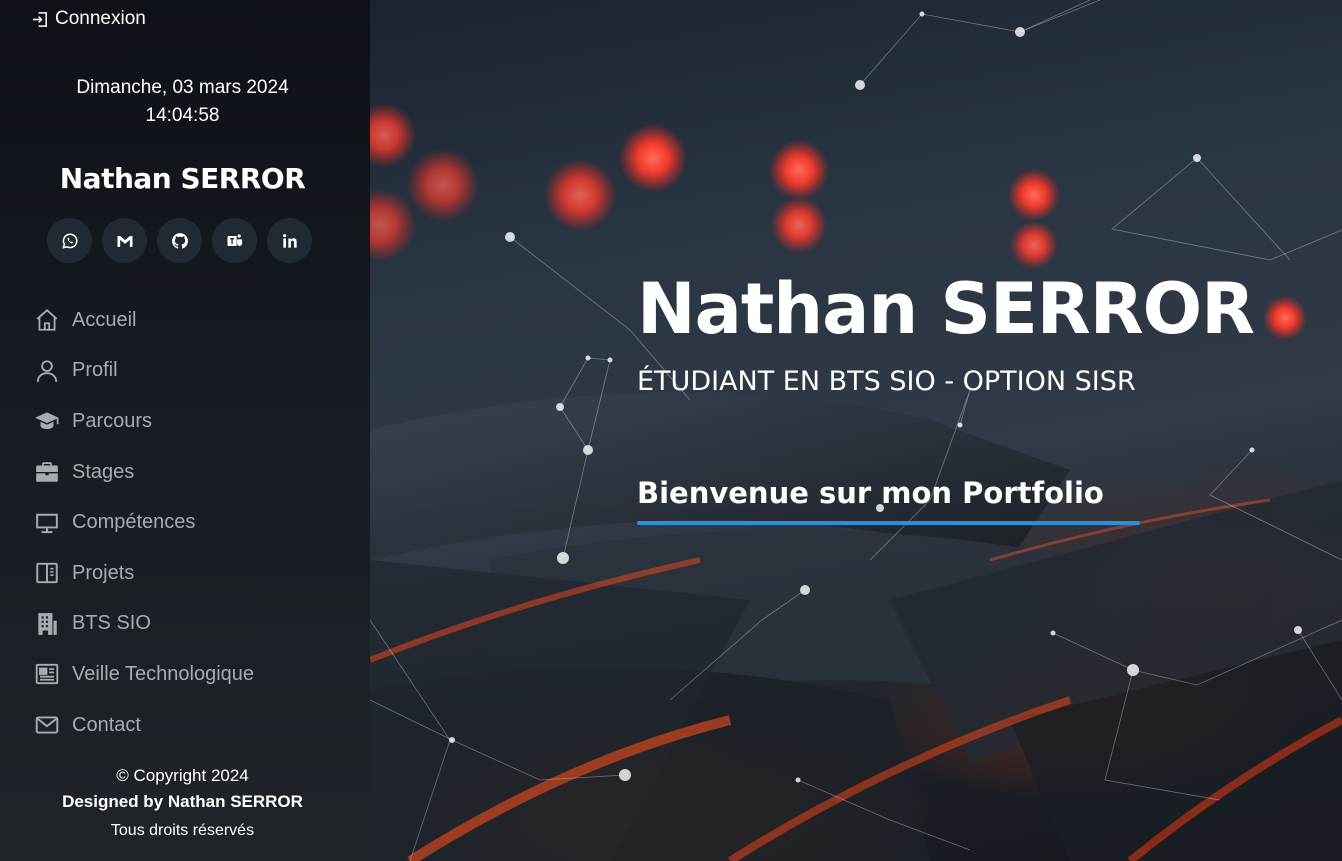 The width and height of the screenshot is (1342, 861). Describe the element at coordinates (143, 573) in the screenshot. I see `nav-item-projets: Projets` at that location.